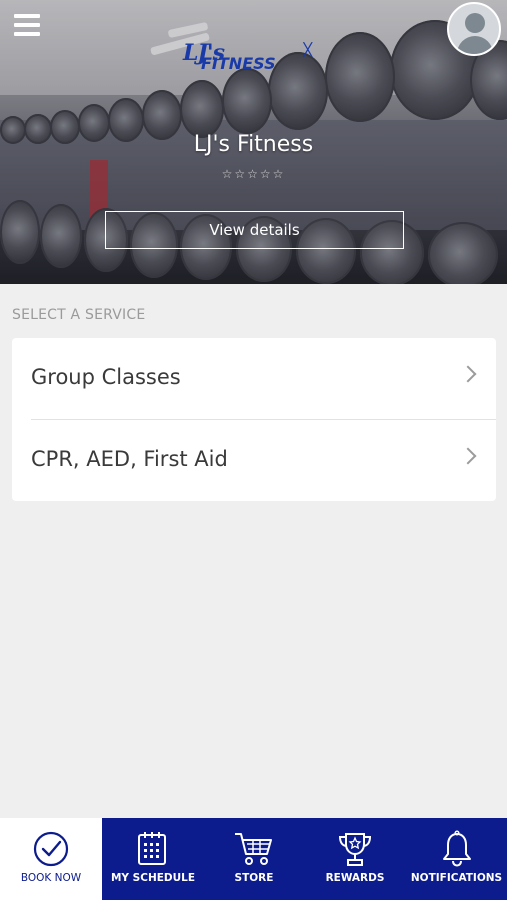 The width and height of the screenshot is (507, 900). Describe the element at coordinates (253, 174) in the screenshot. I see `rating-stars: ☆☆☆☆☆` at that location.